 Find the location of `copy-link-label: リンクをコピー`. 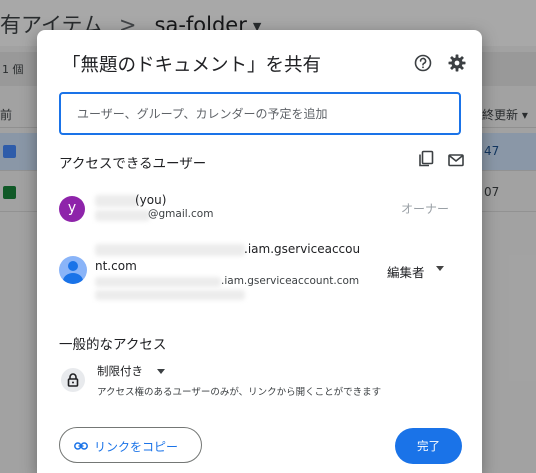

copy-link-label: リンクをコピー is located at coordinates (136, 447).